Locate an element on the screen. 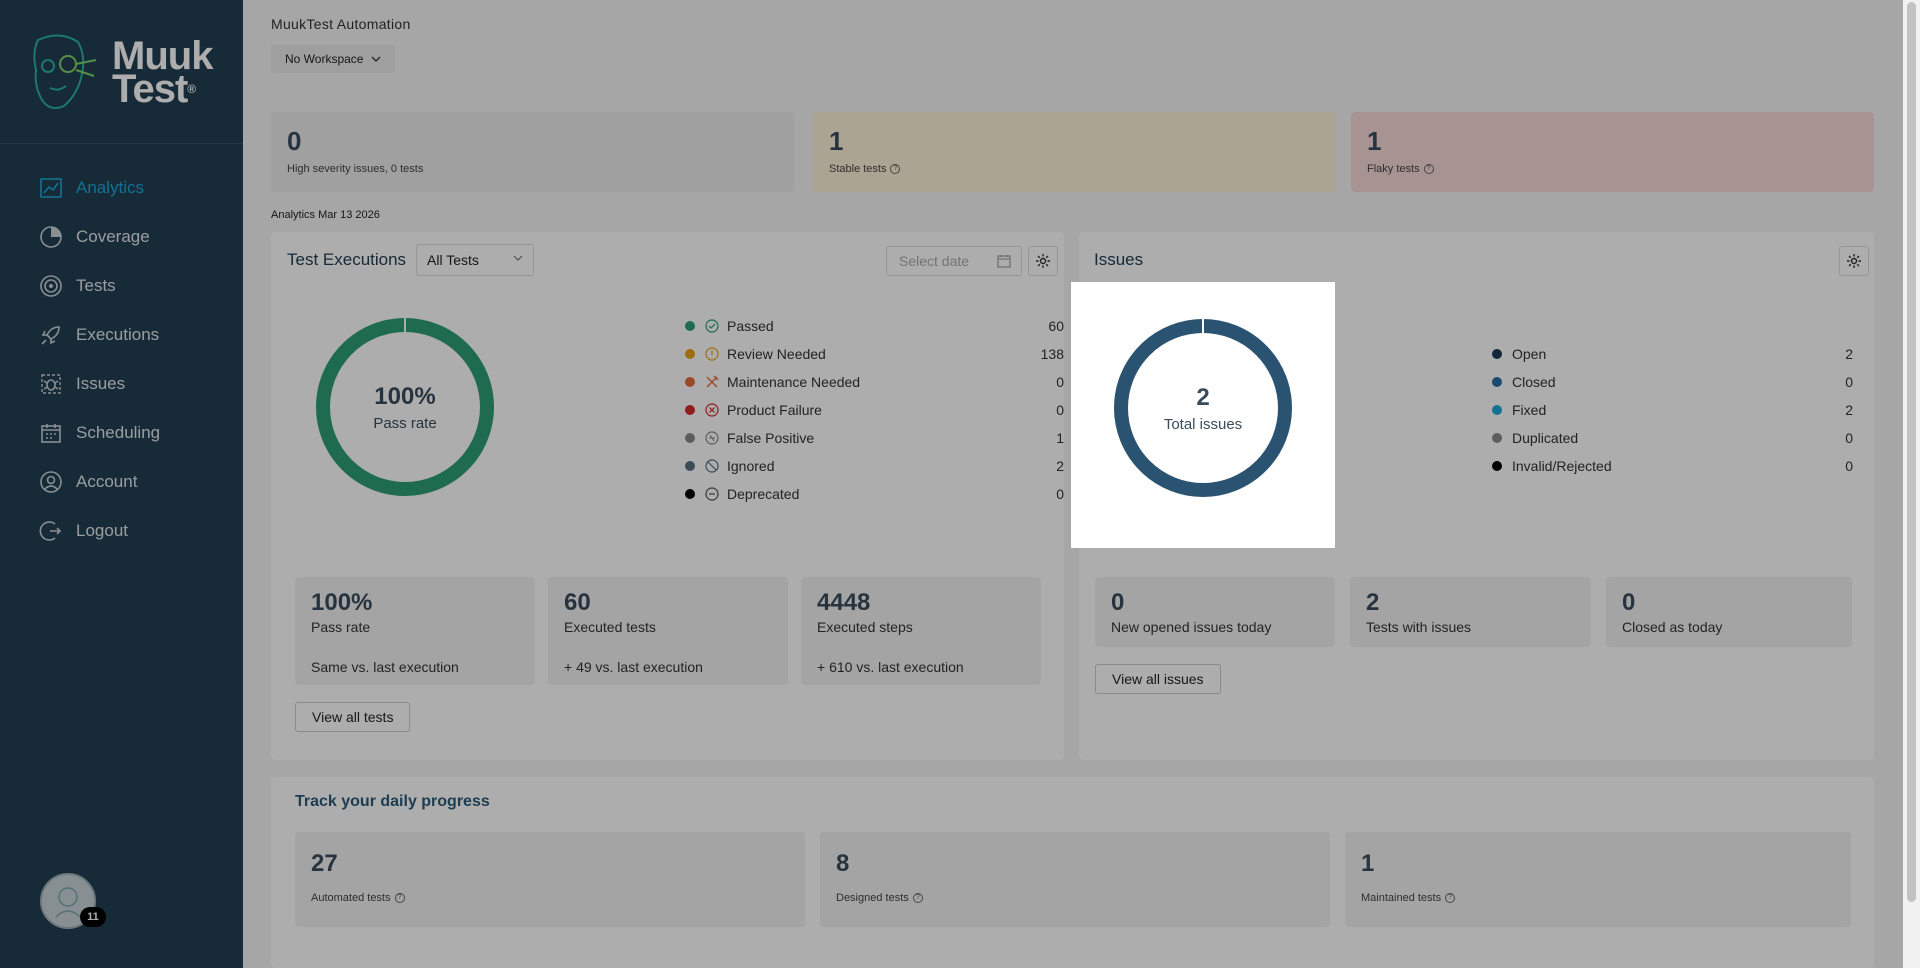  panel-title: Issues is located at coordinates (1119, 259).